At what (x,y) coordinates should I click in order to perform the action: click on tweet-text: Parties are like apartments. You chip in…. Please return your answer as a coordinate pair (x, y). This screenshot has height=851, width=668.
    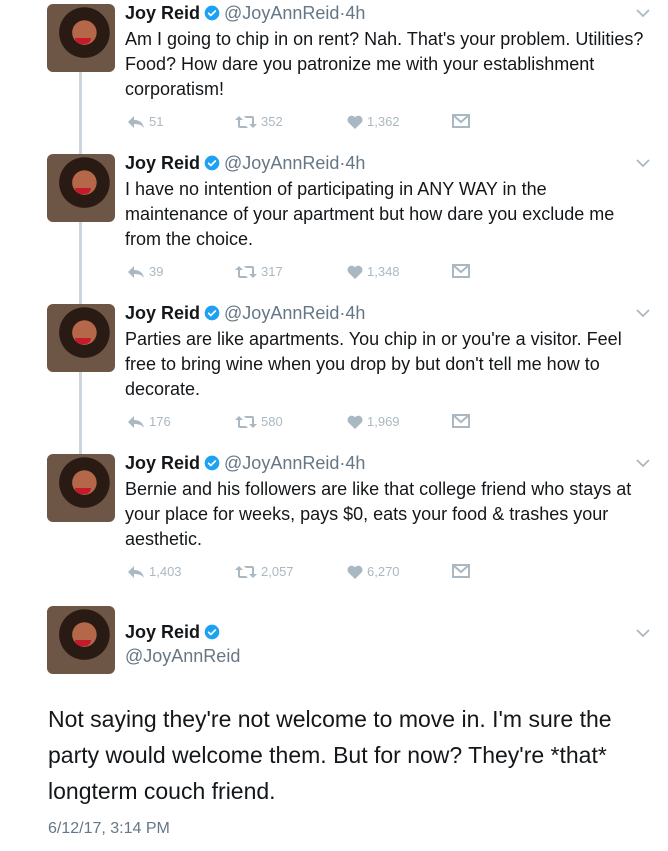
    Looking at the image, I should click on (373, 364).